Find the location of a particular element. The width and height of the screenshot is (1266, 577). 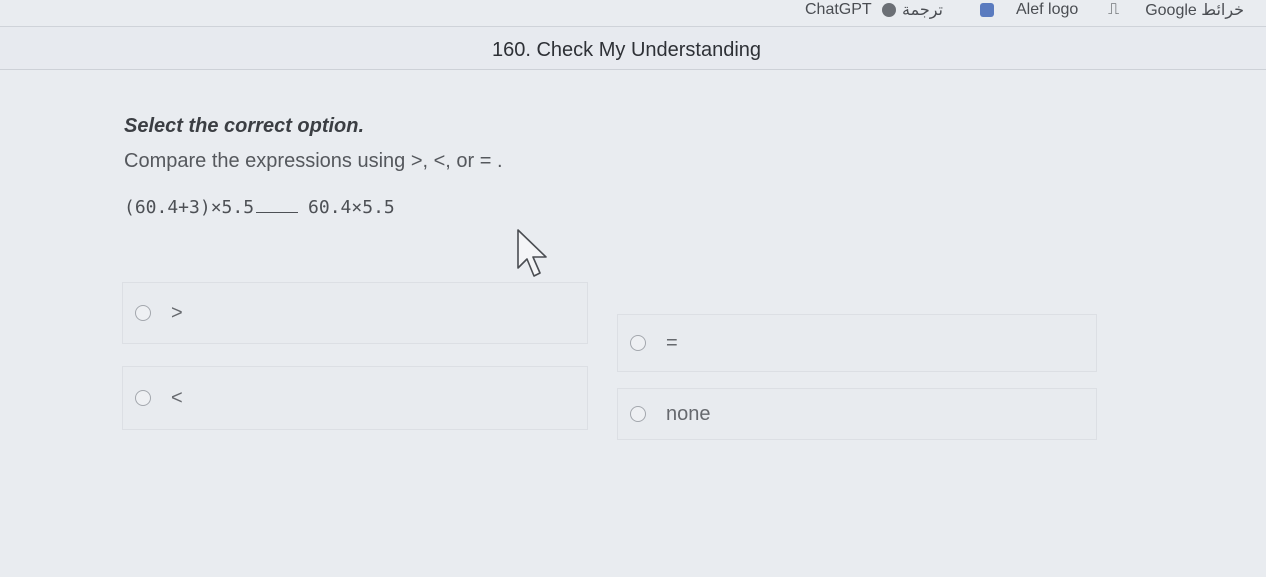

bookmark-alef: Alef logo is located at coordinates (1029, 10).